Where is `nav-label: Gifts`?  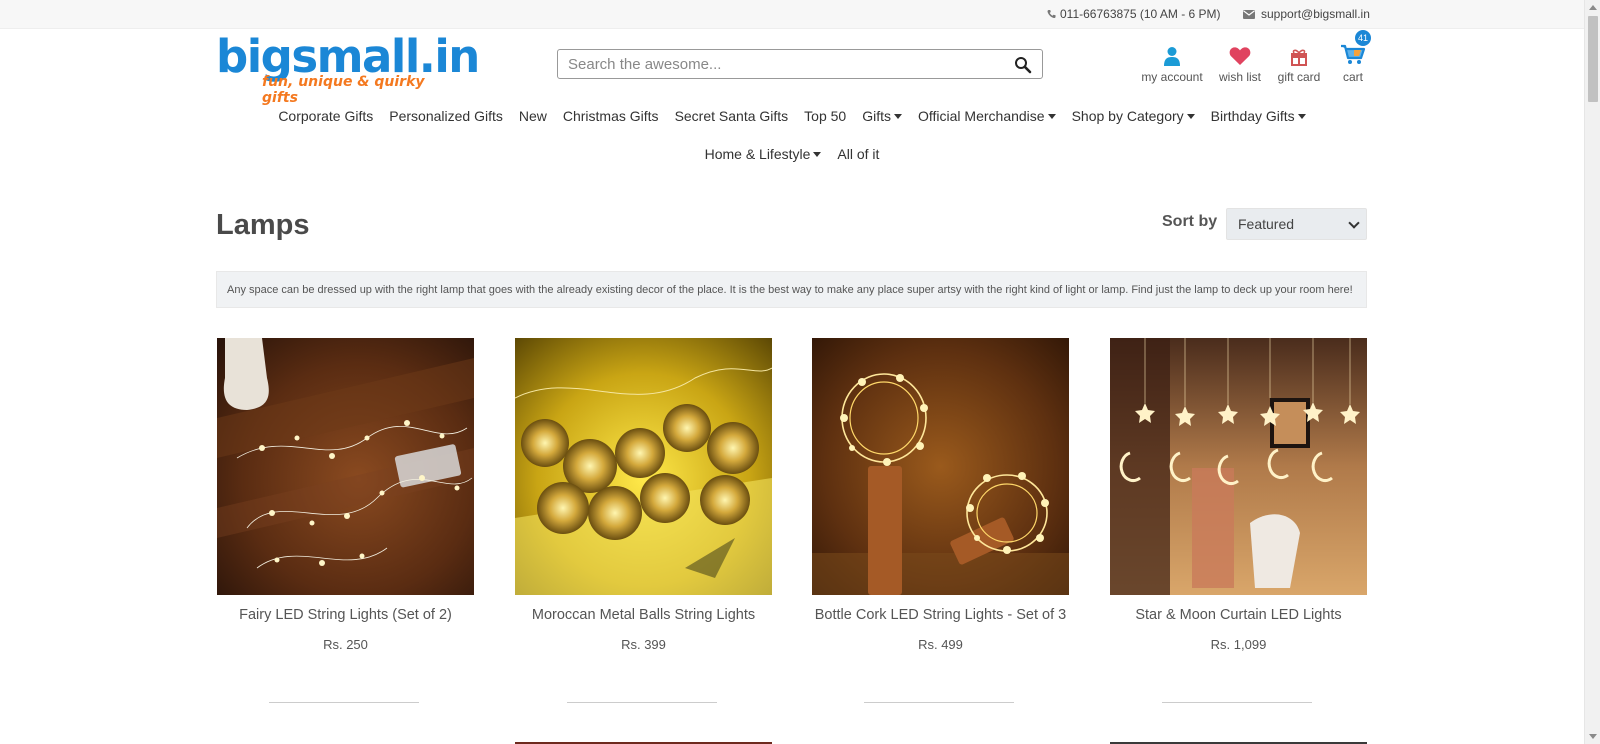
nav-label: Gifts is located at coordinates (876, 116).